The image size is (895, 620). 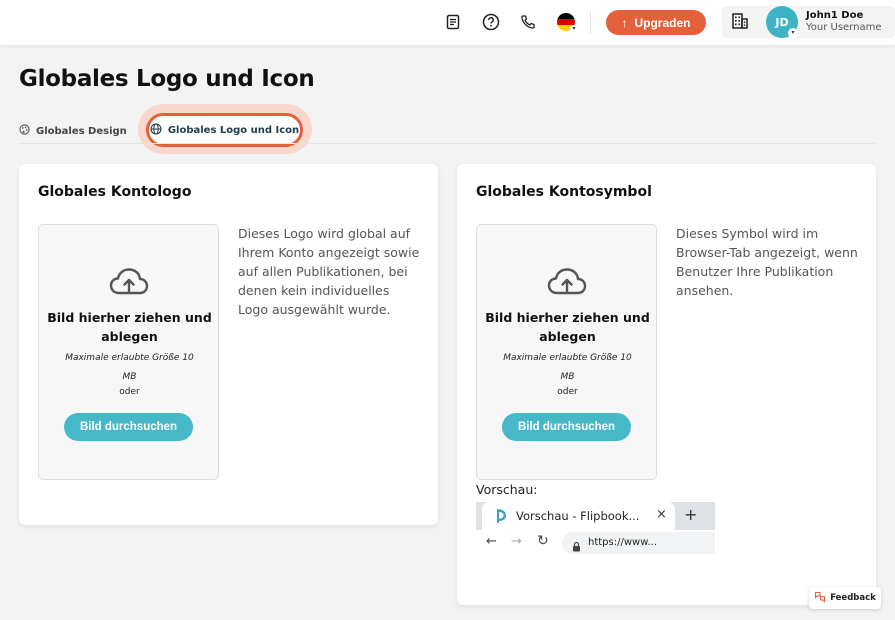 I want to click on feedback-label: Feedback, so click(x=853, y=598).